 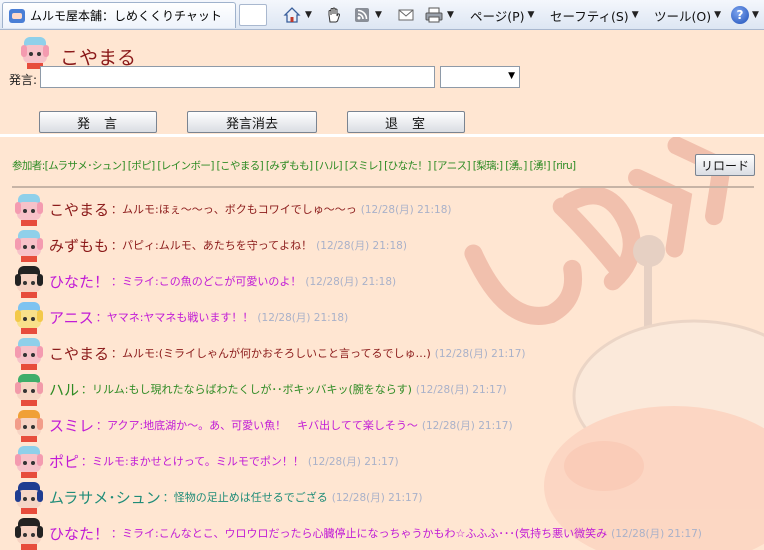 What do you see at coordinates (755, 15) in the screenshot?
I see `help-dropdown-arrow: ▼` at bounding box center [755, 15].